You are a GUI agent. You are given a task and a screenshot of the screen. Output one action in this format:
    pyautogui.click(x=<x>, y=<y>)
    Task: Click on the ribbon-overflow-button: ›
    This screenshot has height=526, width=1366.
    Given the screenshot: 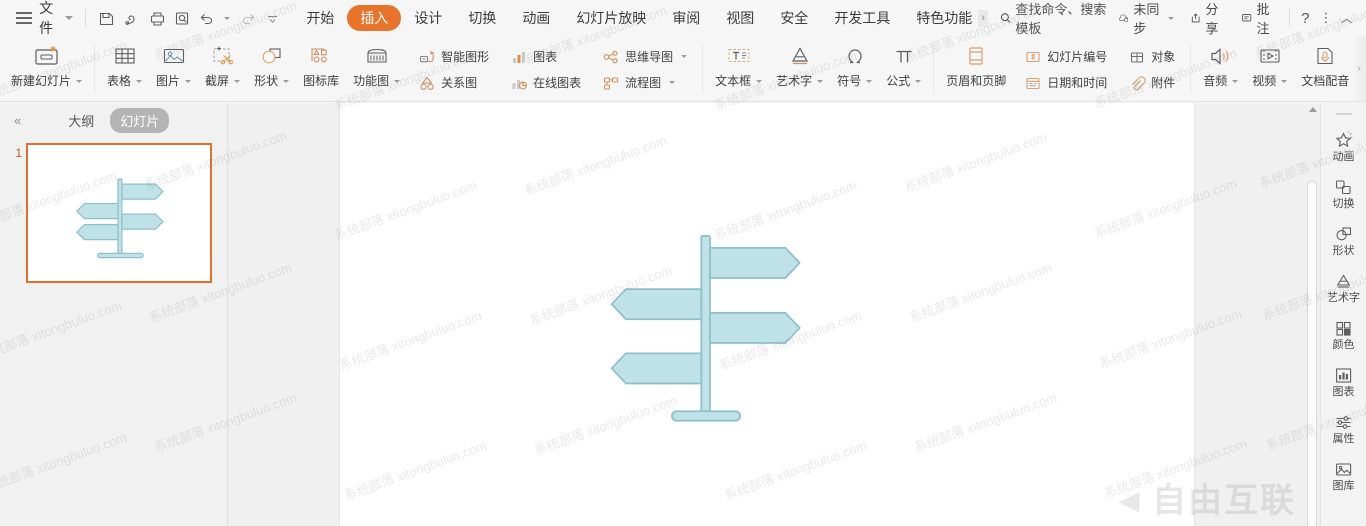 What is the action you would take?
    pyautogui.click(x=1359, y=68)
    